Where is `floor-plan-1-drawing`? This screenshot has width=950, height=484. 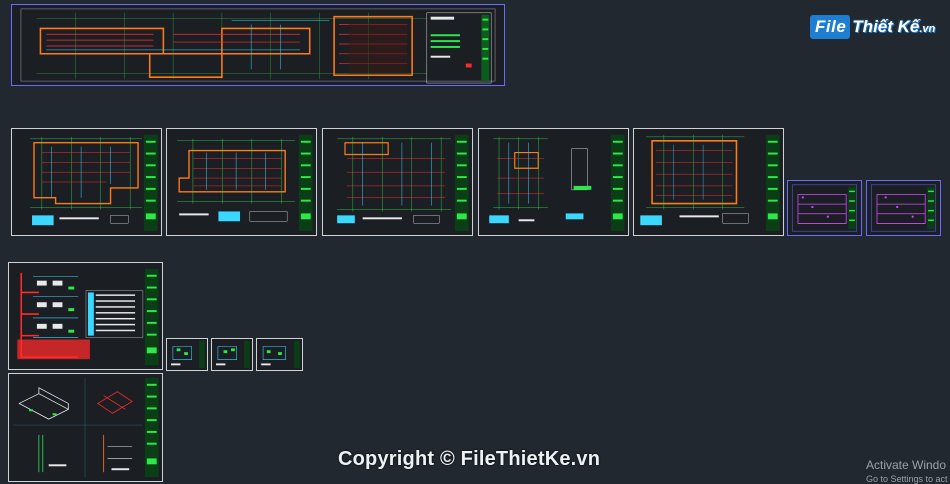 floor-plan-1-drawing is located at coordinates (94, 183).